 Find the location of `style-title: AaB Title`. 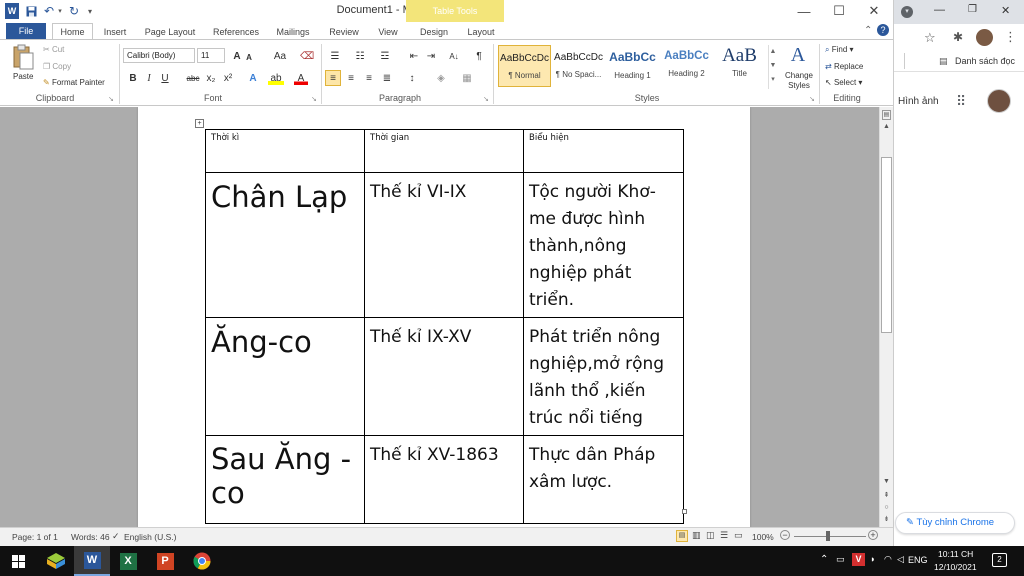

style-title: AaB Title is located at coordinates (739, 66).